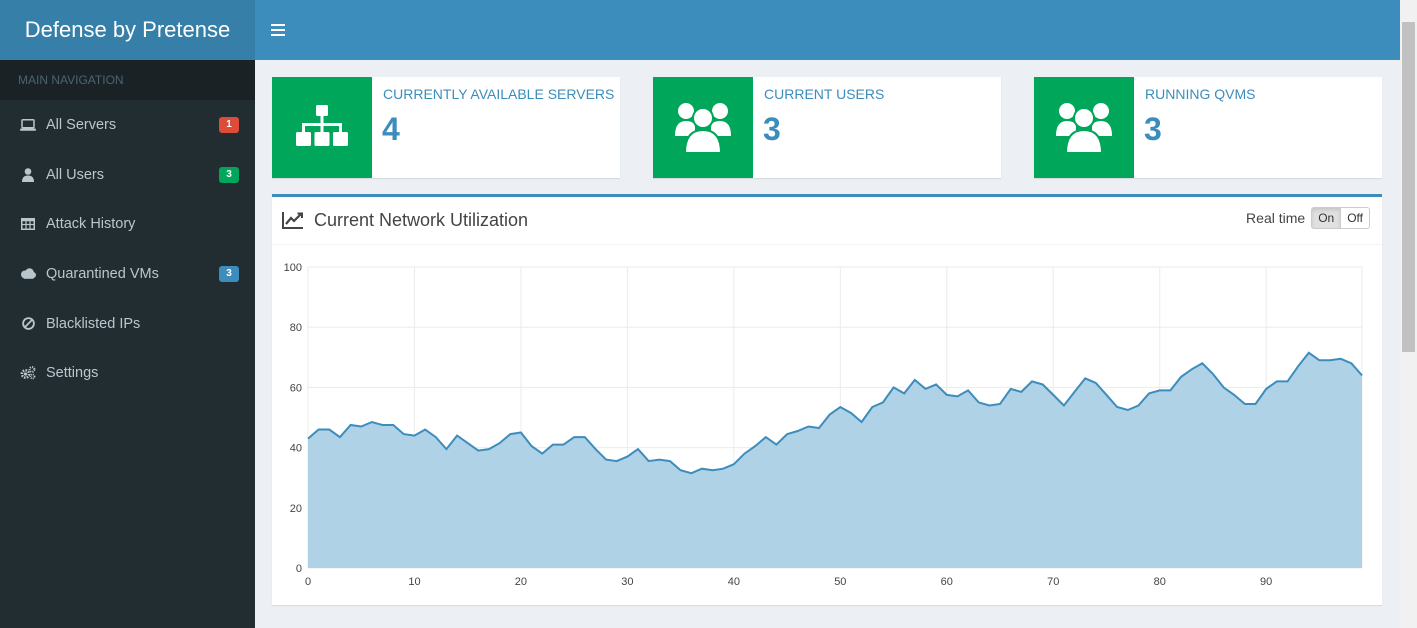 The image size is (1417, 628). I want to click on app-logo: Defense by Pretense, so click(127, 30).